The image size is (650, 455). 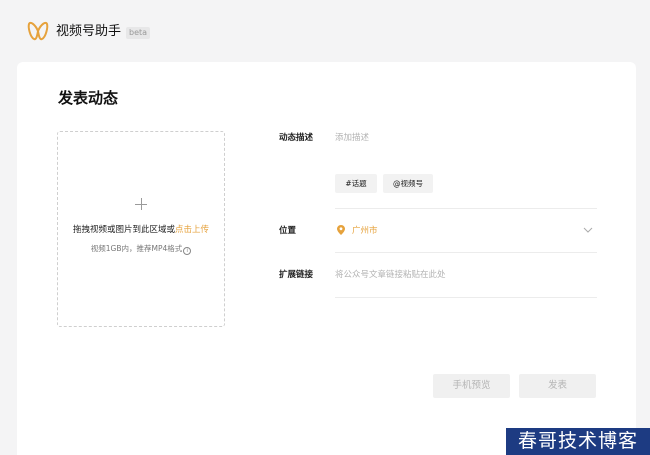 I want to click on upload-dropzone: 拖拽视频或图片到此区域或点击上传 视频1GB内，推荐MP4格式 i, so click(x=141, y=229).